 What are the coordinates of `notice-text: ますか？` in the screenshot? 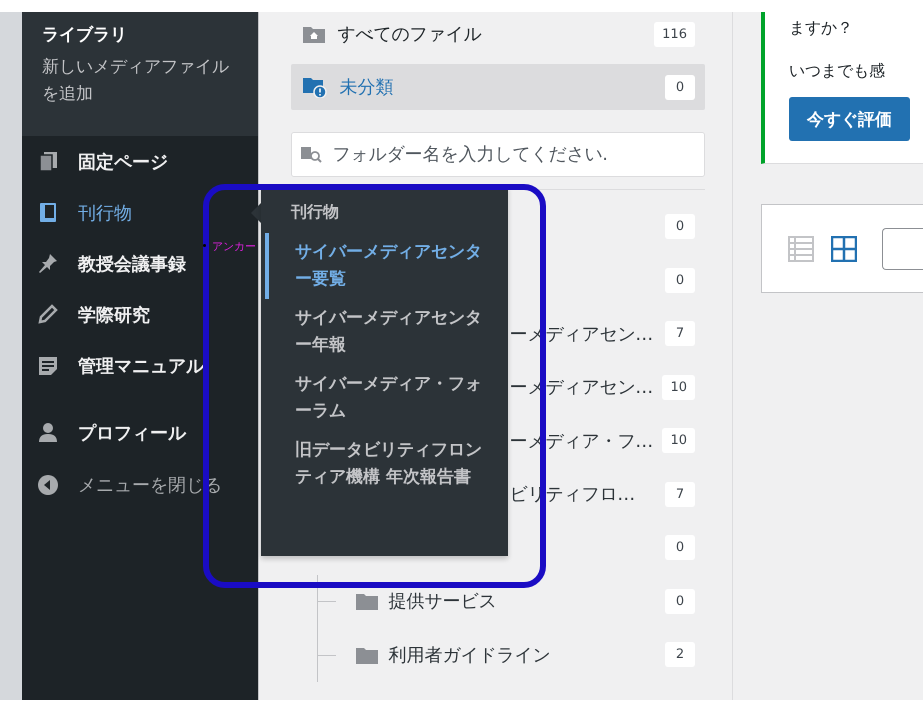 It's located at (821, 28).